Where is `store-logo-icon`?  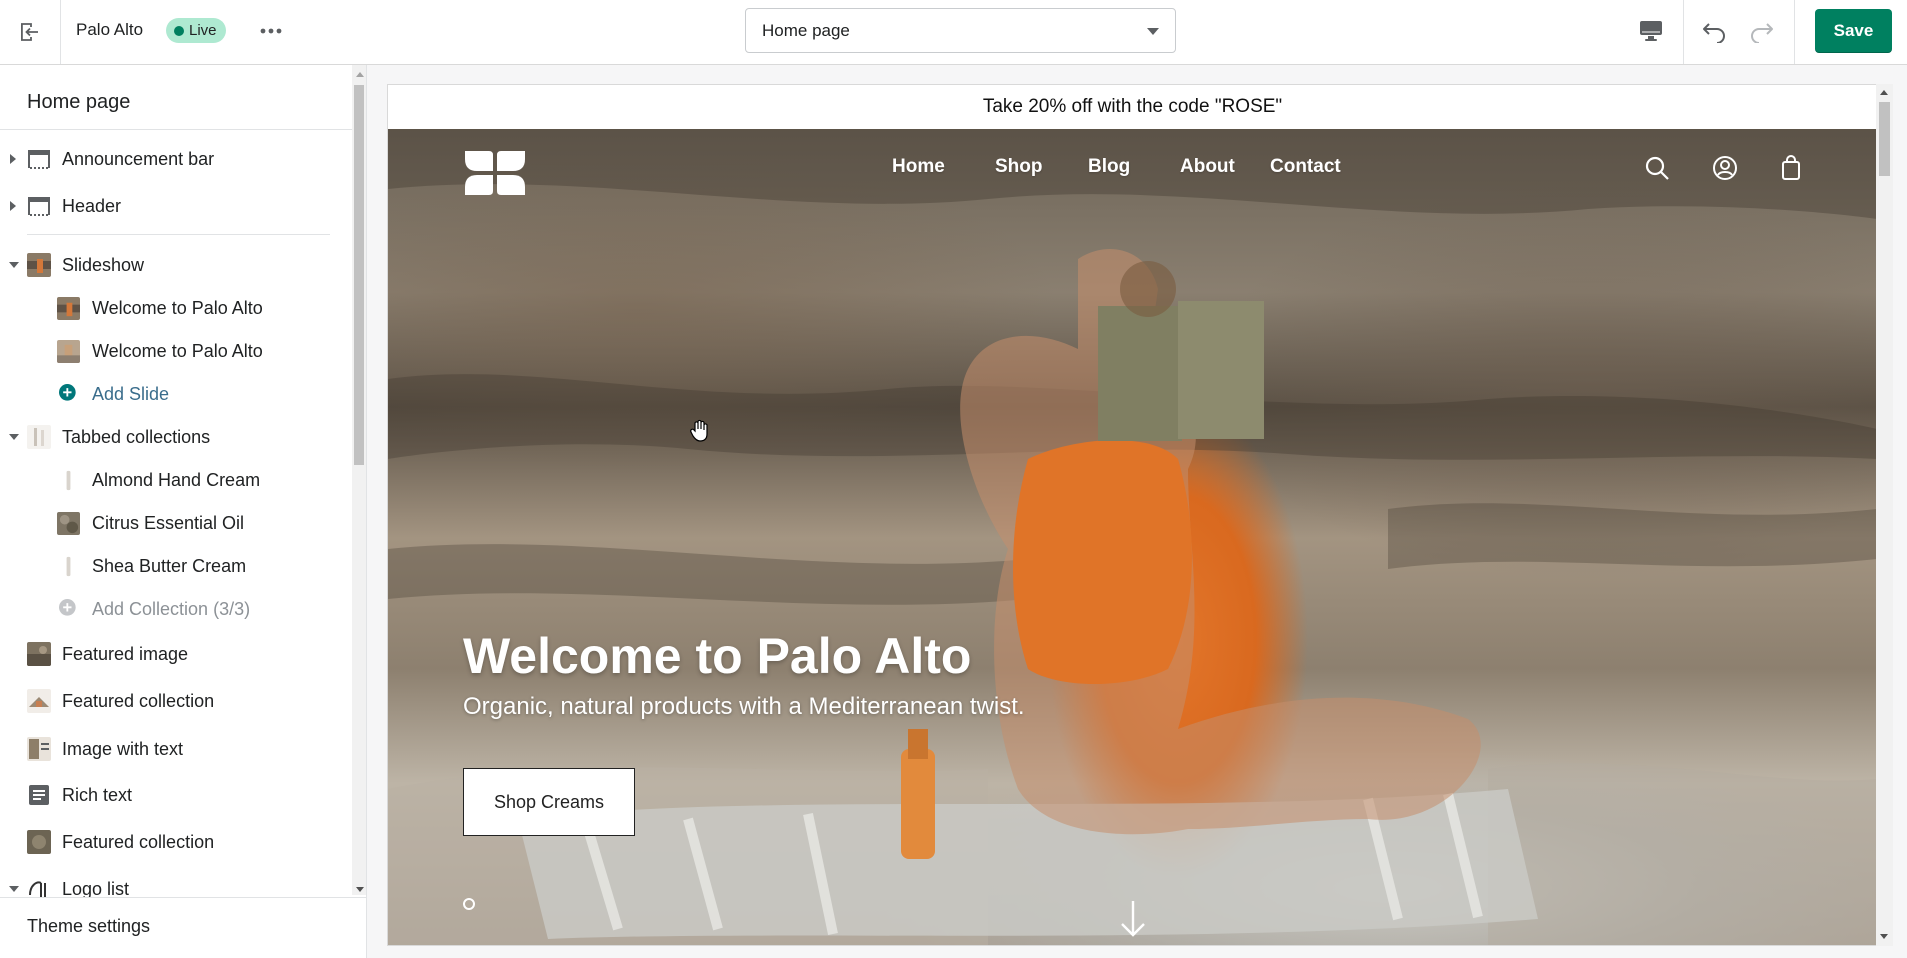 store-logo-icon is located at coordinates (495, 173).